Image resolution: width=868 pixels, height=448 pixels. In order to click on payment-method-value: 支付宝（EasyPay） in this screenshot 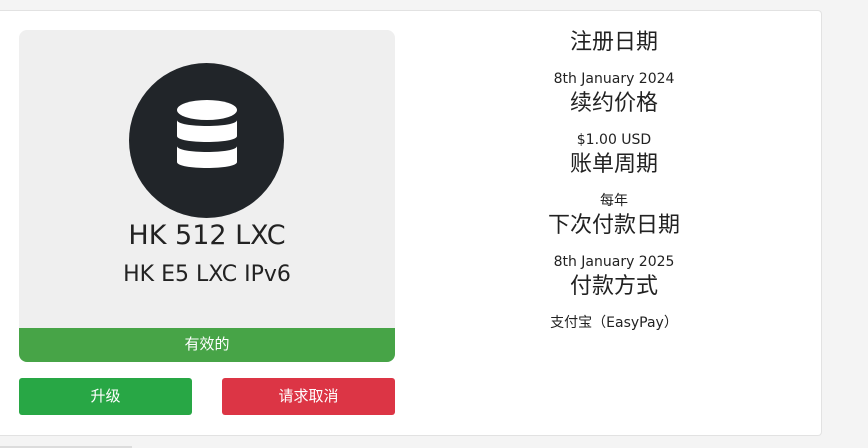, I will do `click(614, 323)`.